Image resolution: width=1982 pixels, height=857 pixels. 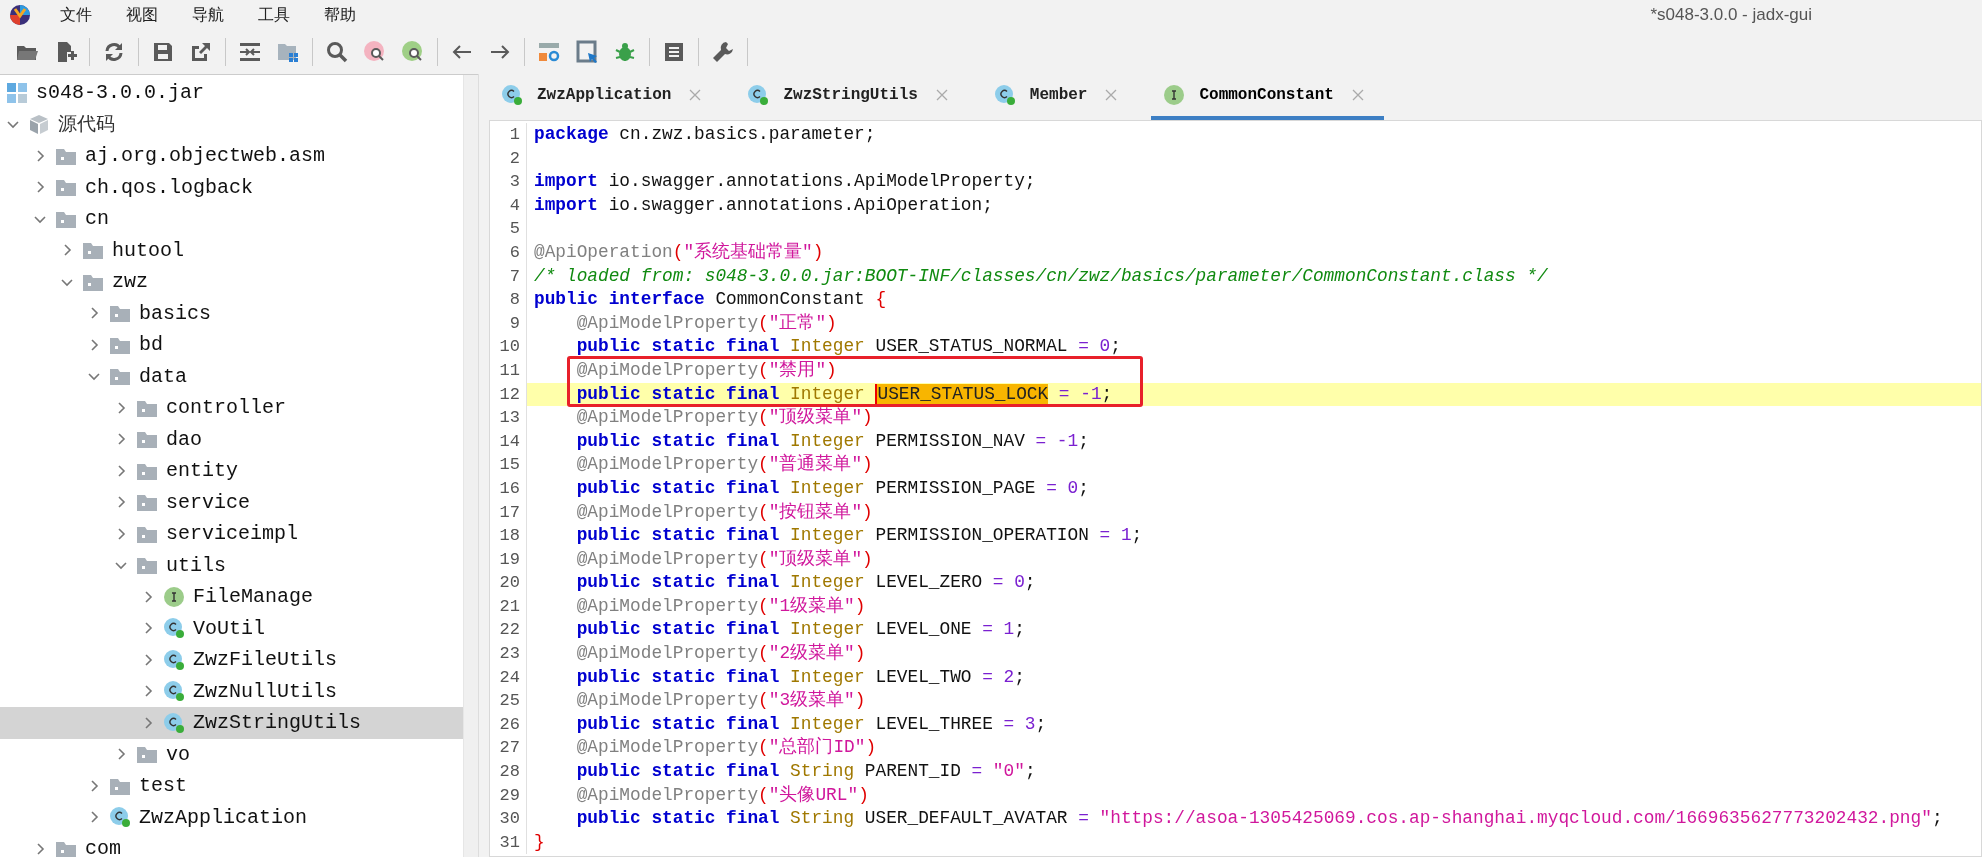 I want to click on code-line: /* loaded from: s048-3.0.0.jar:BOOT-INF/classes/cn/zwz/basics/parameter/CommonConstant.class */, so click(x=1041, y=275).